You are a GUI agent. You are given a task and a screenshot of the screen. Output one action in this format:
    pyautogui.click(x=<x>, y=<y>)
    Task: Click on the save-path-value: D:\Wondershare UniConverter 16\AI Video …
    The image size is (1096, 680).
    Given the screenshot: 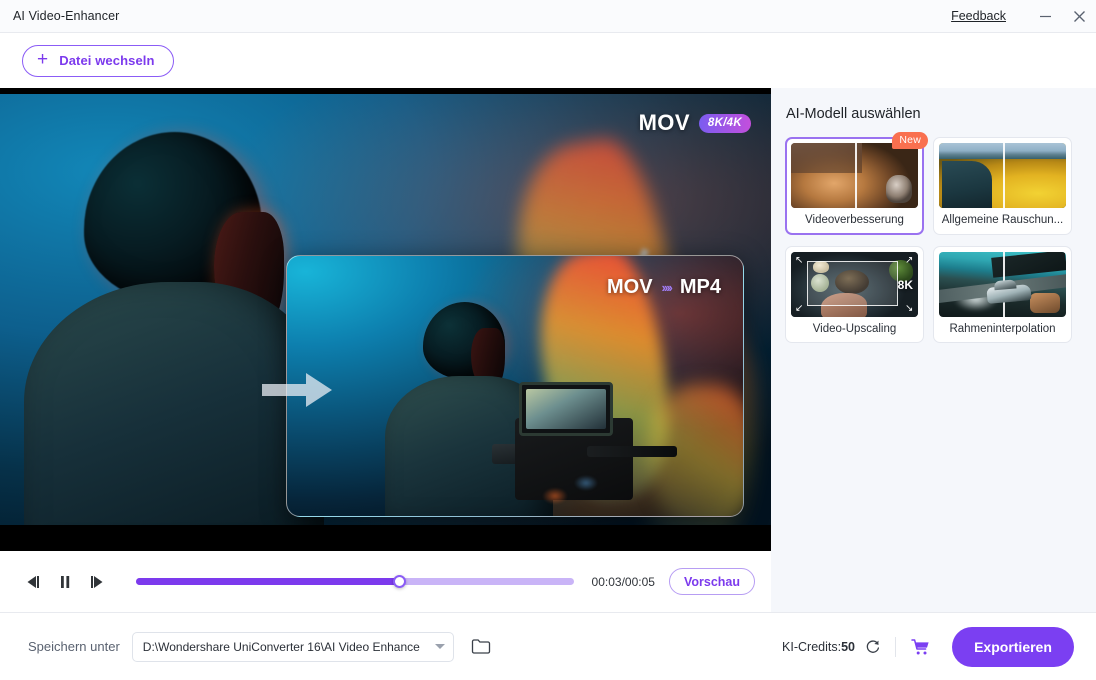 What is the action you would take?
    pyautogui.click(x=281, y=646)
    